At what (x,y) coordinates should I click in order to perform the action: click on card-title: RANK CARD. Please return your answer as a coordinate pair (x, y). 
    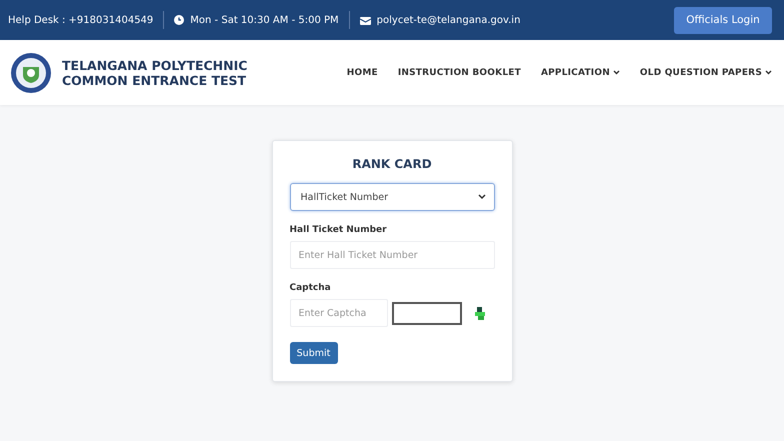
    Looking at the image, I should click on (392, 164).